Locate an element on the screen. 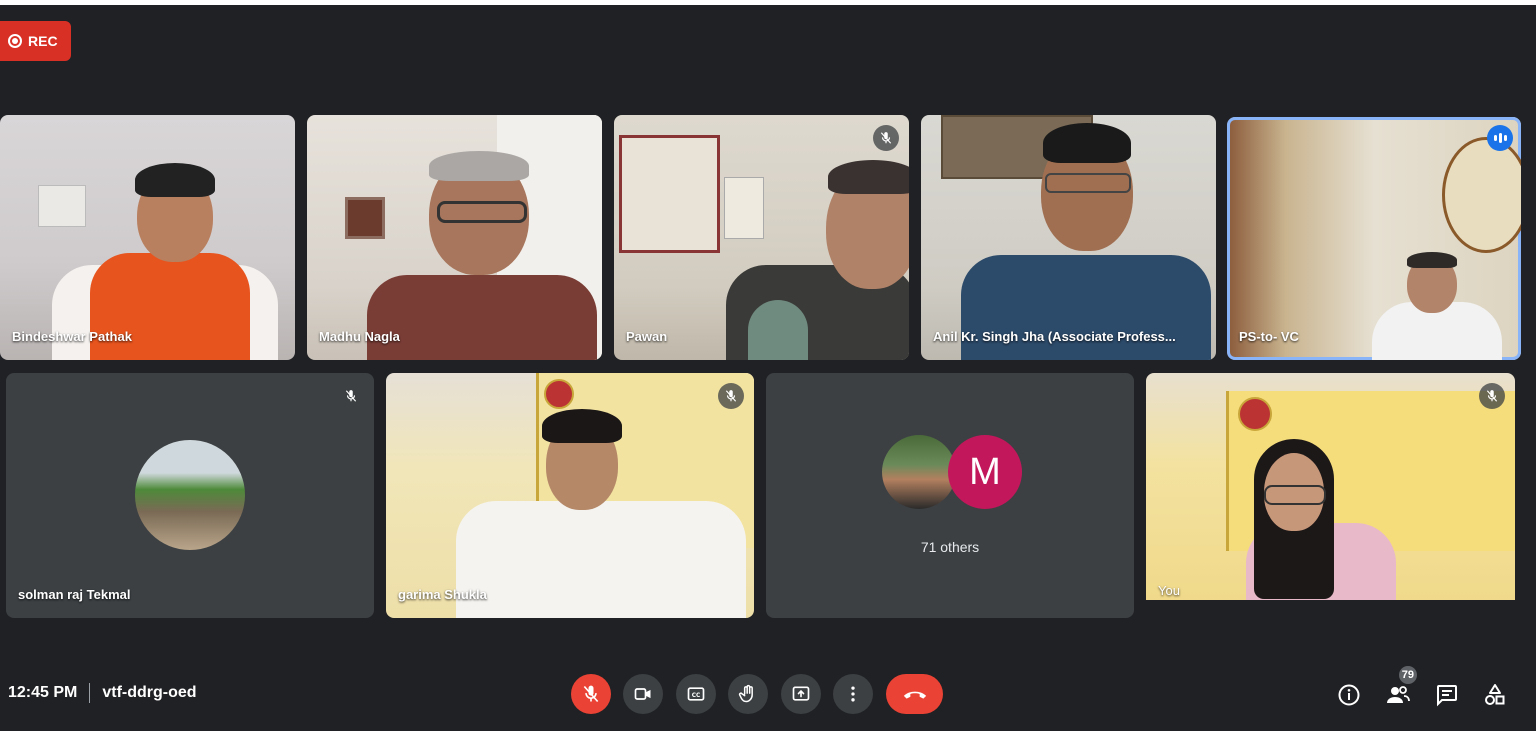 The image size is (1536, 731). svg-text: CC is located at coordinates (696, 696).